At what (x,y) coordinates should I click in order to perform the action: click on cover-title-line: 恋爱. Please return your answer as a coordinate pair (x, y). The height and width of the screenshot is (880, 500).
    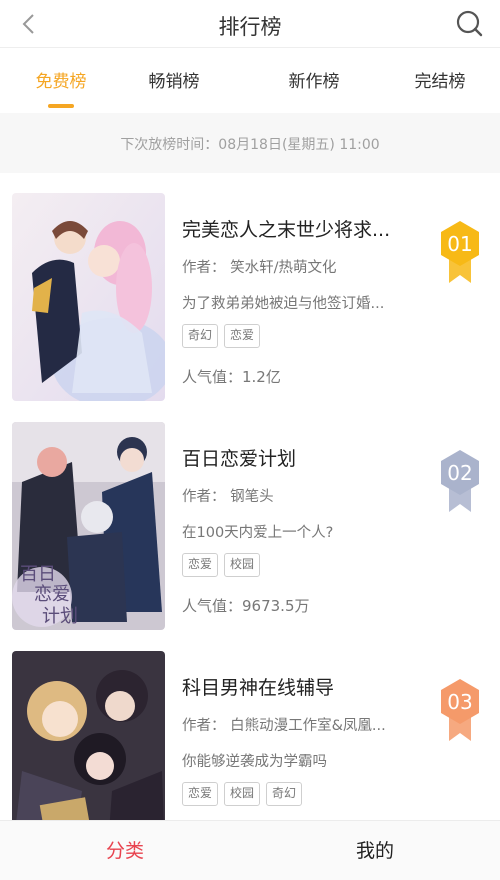
    Looking at the image, I should click on (52, 594).